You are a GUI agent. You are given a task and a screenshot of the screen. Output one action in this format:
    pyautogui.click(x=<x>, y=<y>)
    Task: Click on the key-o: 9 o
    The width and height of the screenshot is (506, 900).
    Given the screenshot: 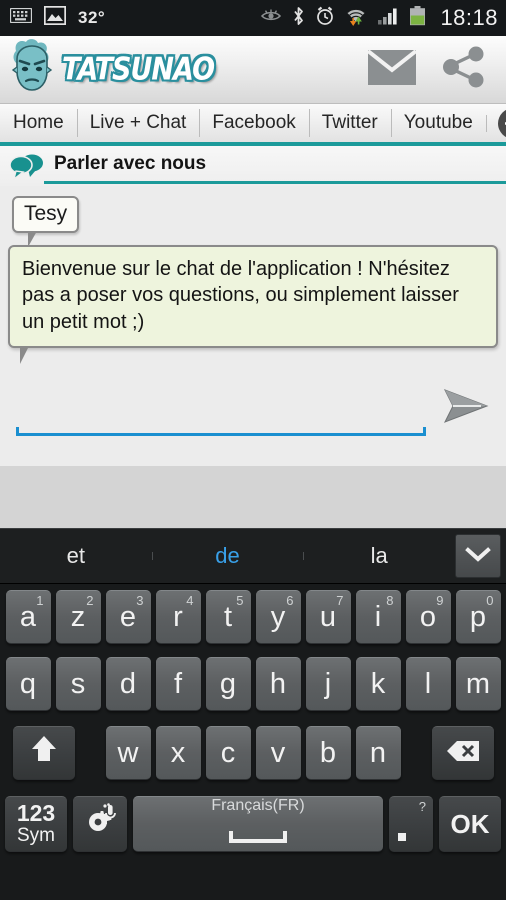 What is the action you would take?
    pyautogui.click(x=428, y=617)
    